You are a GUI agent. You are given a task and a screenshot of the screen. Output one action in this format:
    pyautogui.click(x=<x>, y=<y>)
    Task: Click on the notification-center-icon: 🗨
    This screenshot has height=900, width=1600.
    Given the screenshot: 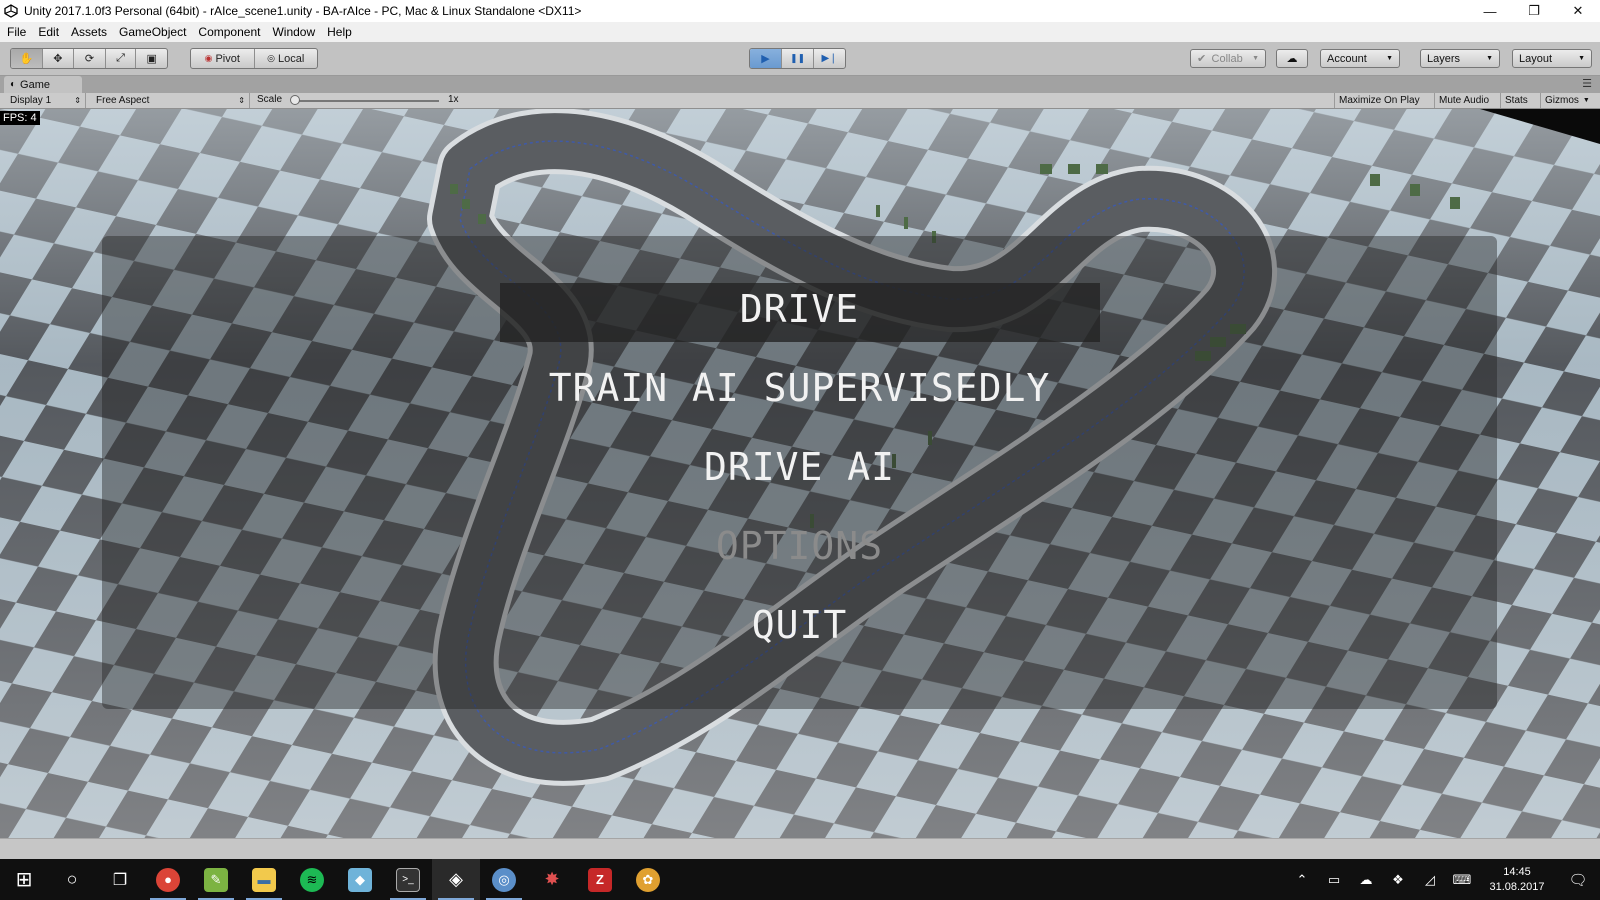 What is the action you would take?
    pyautogui.click(x=1578, y=880)
    